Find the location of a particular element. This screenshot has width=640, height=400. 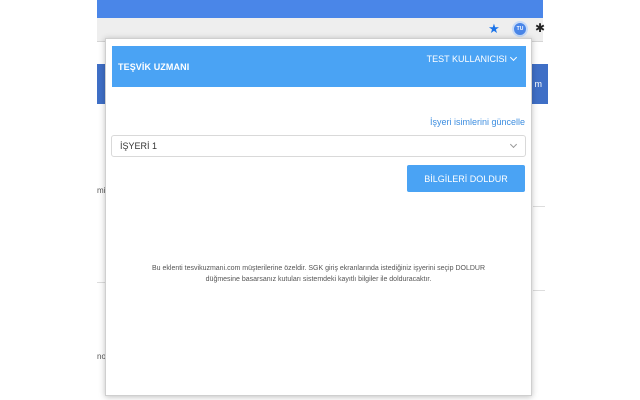

brand-title: TEŞVİK UZMANI is located at coordinates (154, 67).